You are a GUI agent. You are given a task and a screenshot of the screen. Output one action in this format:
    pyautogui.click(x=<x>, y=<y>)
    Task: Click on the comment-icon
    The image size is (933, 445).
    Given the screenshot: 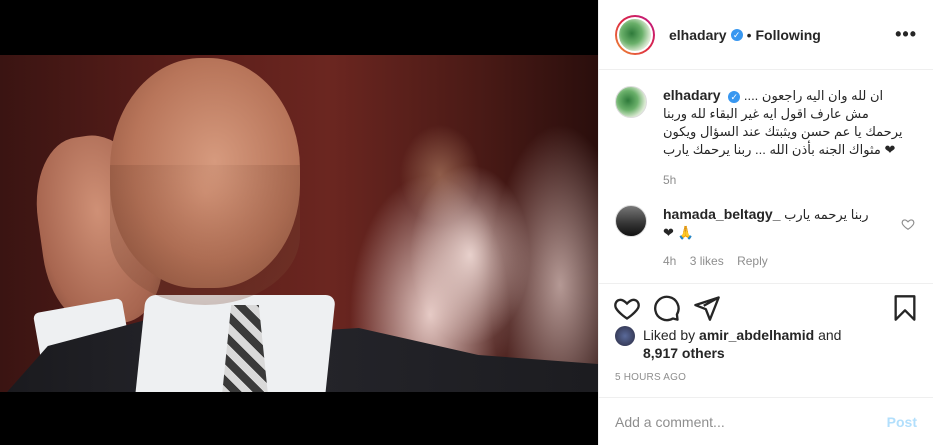 What is the action you would take?
    pyautogui.click(x=667, y=308)
    